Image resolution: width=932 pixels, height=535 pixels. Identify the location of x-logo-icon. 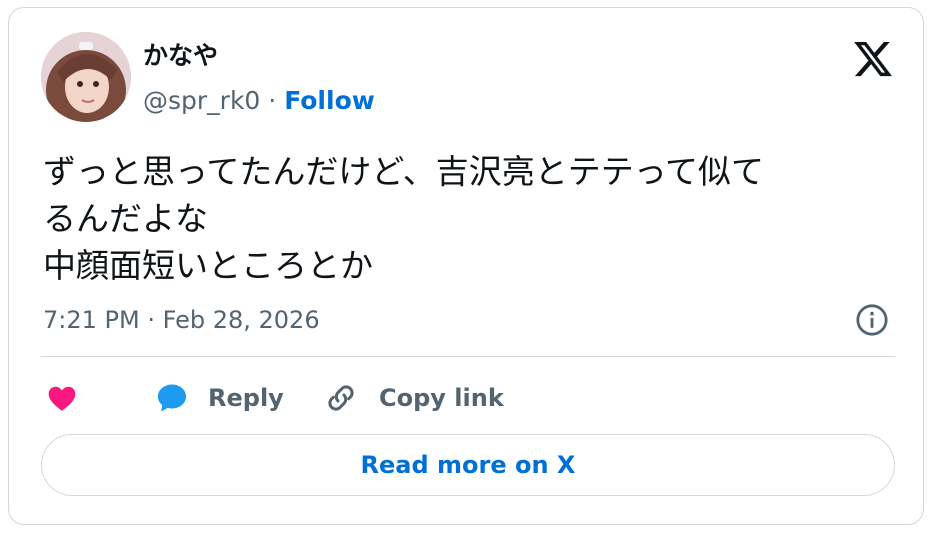
(873, 59).